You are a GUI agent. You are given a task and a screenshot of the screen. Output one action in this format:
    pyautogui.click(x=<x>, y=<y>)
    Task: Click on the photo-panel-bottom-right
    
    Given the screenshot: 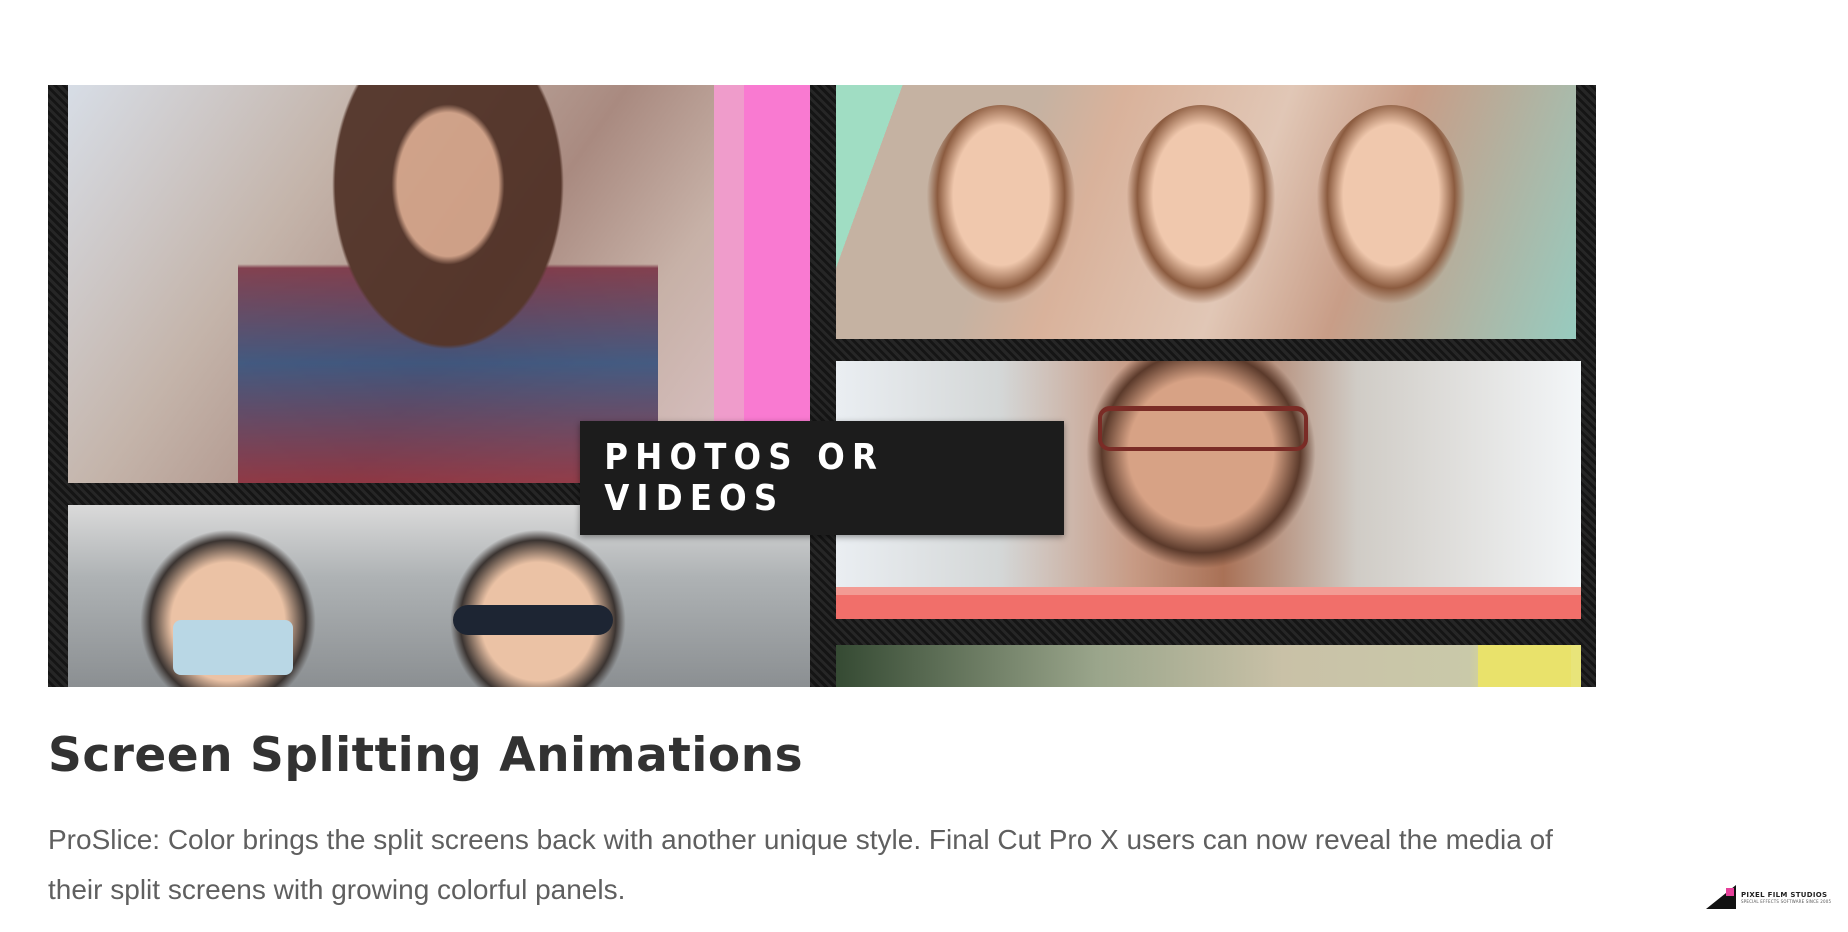 What is the action you would take?
    pyautogui.click(x=1208, y=666)
    